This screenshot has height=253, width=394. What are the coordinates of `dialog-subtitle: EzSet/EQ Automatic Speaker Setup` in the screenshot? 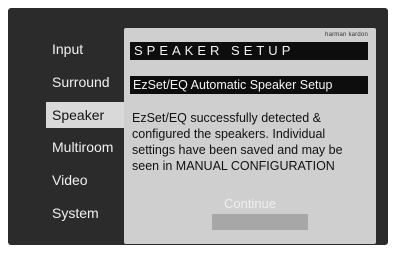 It's located at (249, 85).